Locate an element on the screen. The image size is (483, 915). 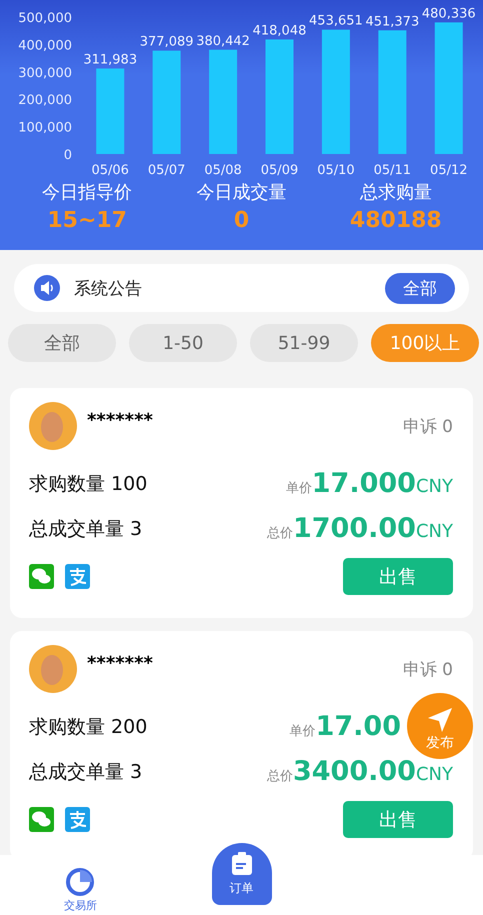
filter-chip: 全部 is located at coordinates (62, 343).